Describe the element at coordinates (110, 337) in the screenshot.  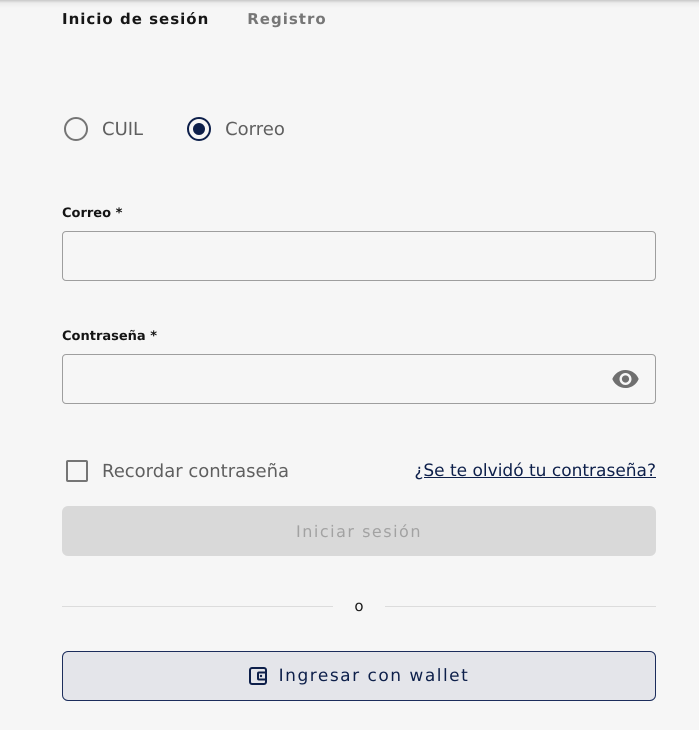
I see `field-label: Contraseña *` at that location.